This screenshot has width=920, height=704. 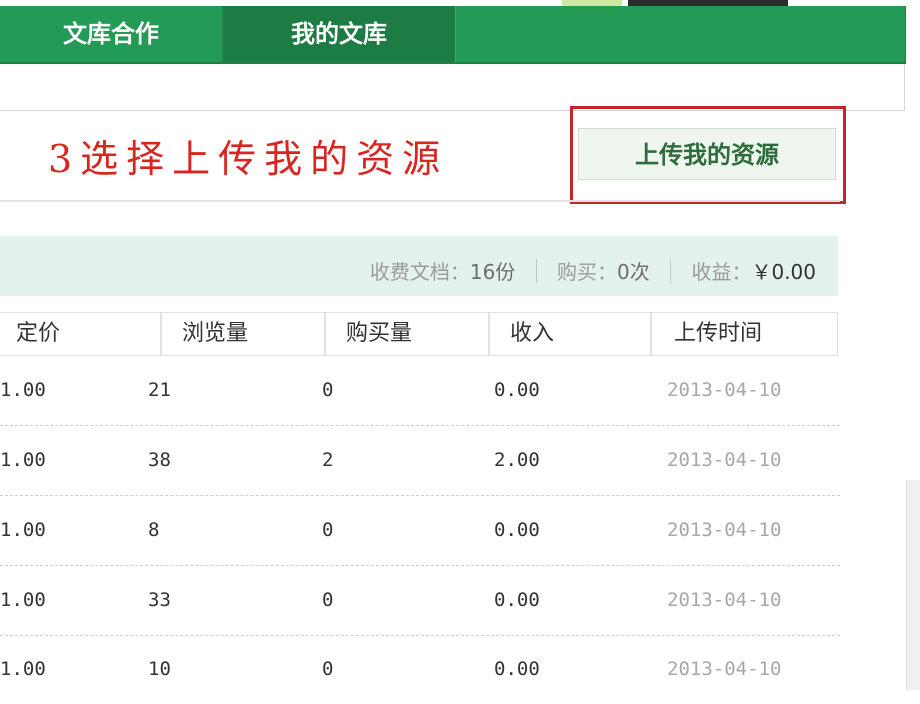 I want to click on paid-docs-value: 16份, so click(x=492, y=272).